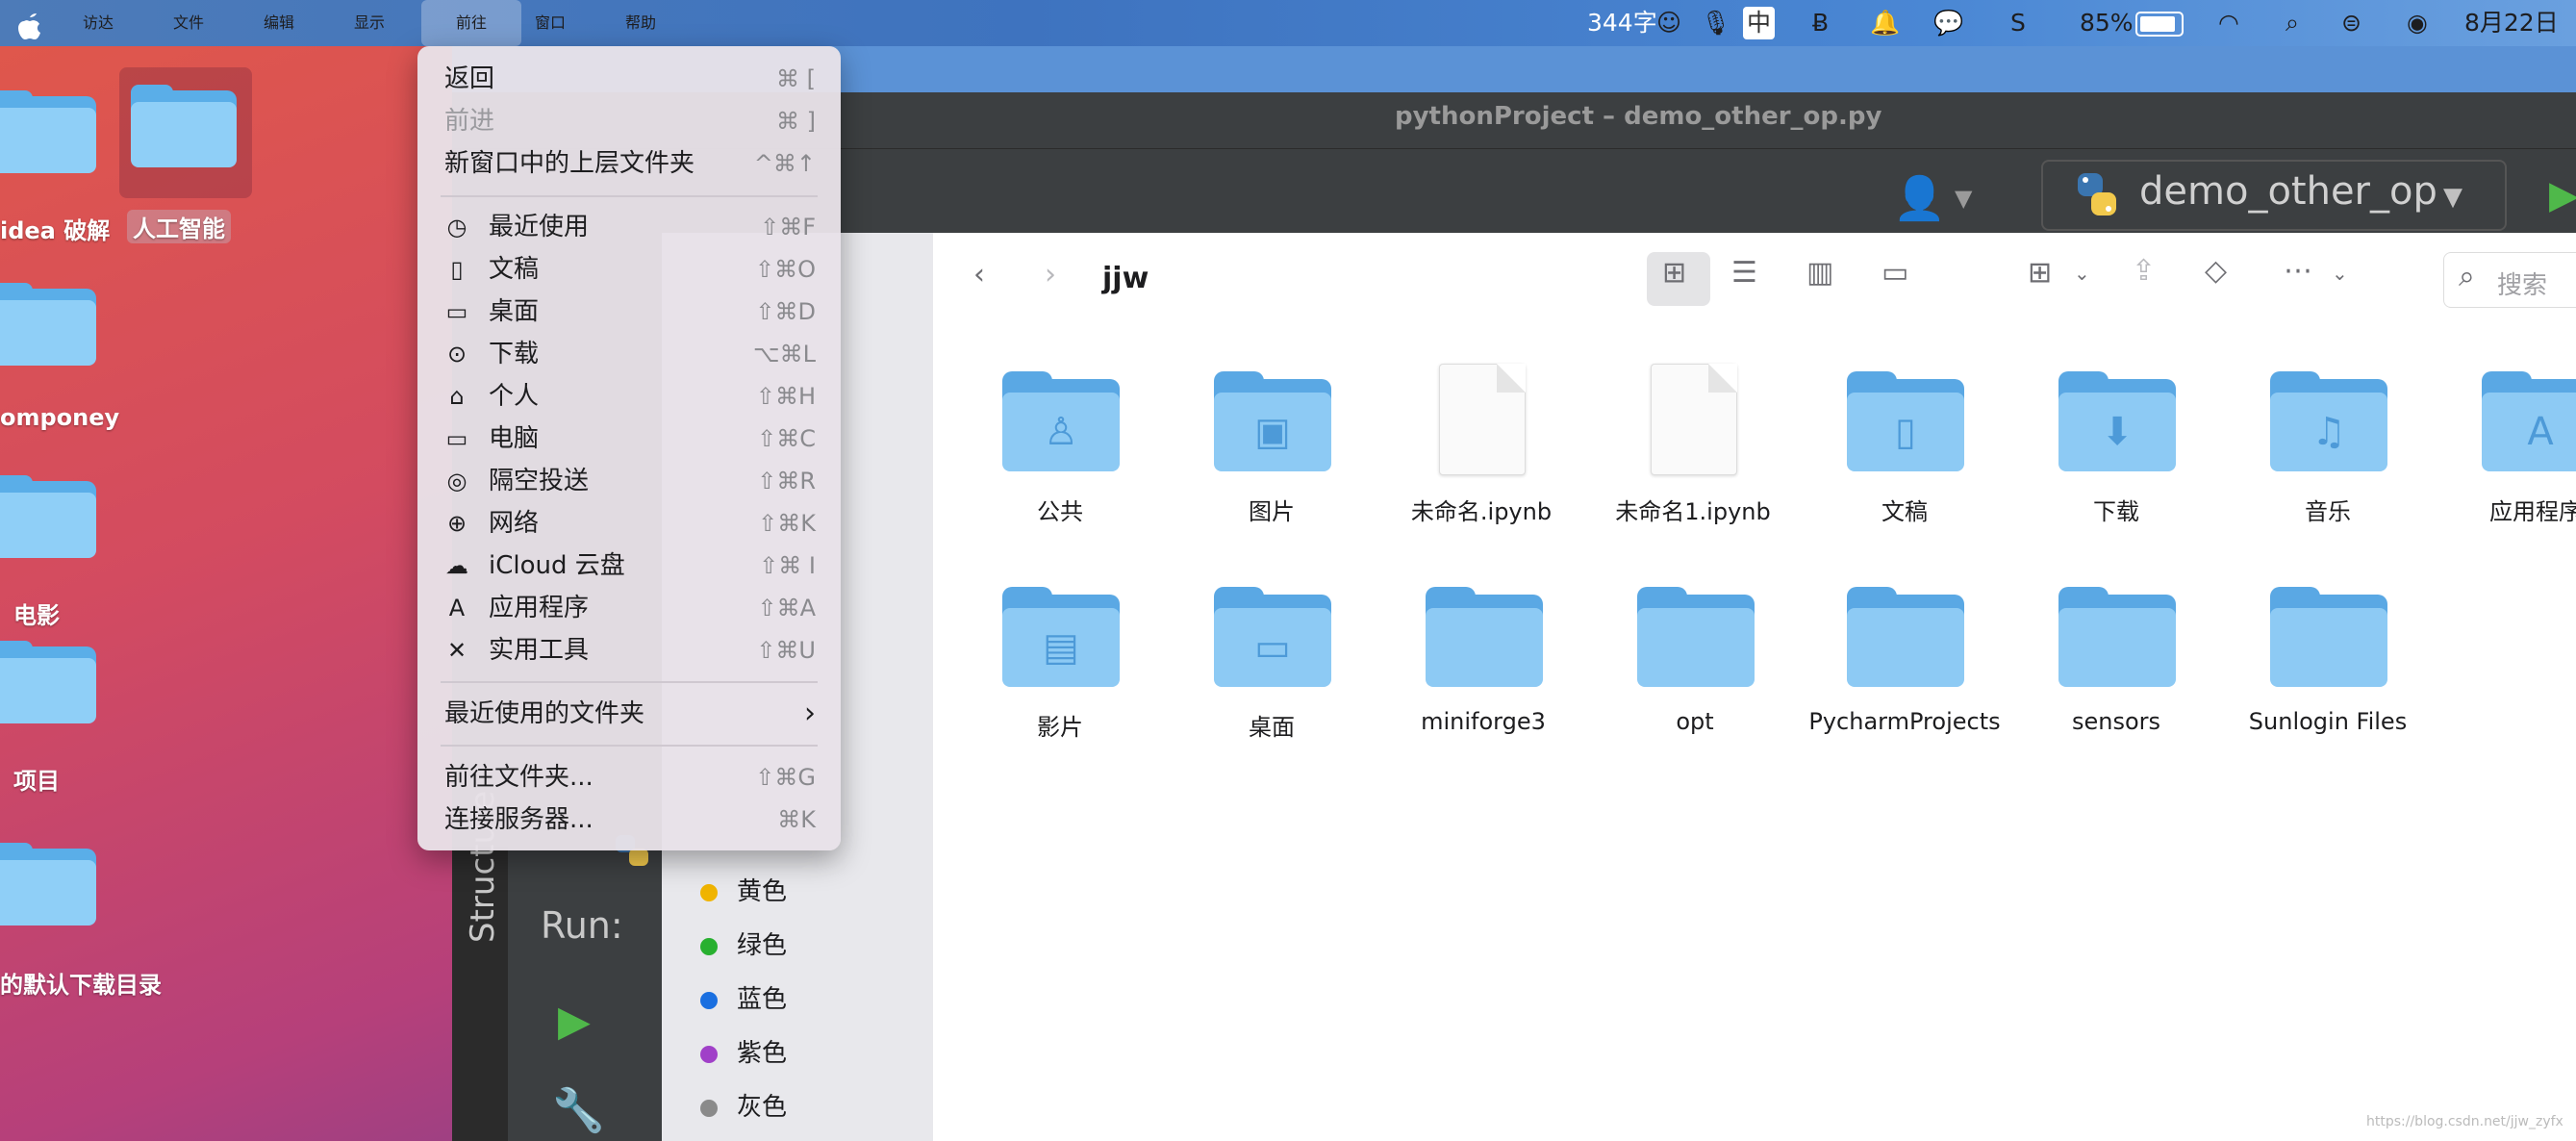 The height and width of the screenshot is (1141, 2576). Describe the element at coordinates (744, 1105) in the screenshot. I see `sidebar-tag-gray: 灰色` at that location.